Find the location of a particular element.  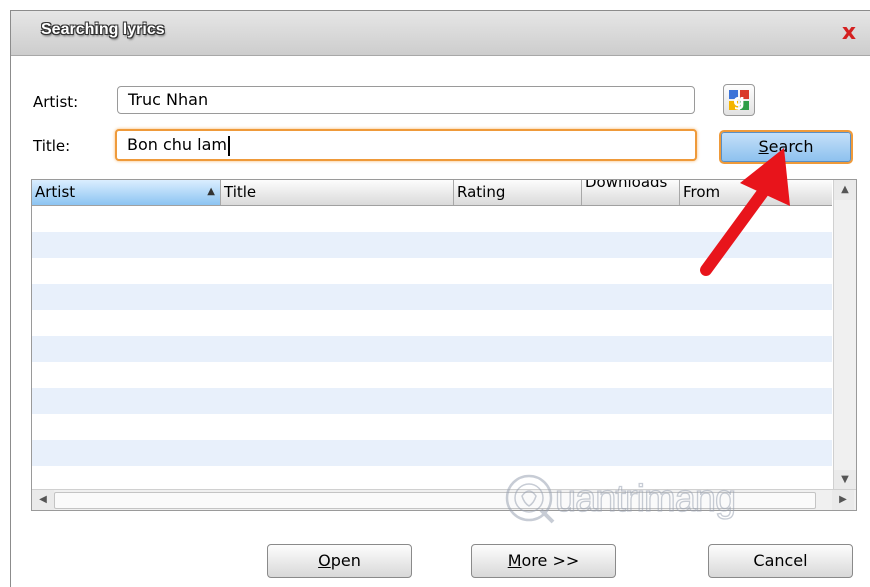

google-icon: g is located at coordinates (739, 100).